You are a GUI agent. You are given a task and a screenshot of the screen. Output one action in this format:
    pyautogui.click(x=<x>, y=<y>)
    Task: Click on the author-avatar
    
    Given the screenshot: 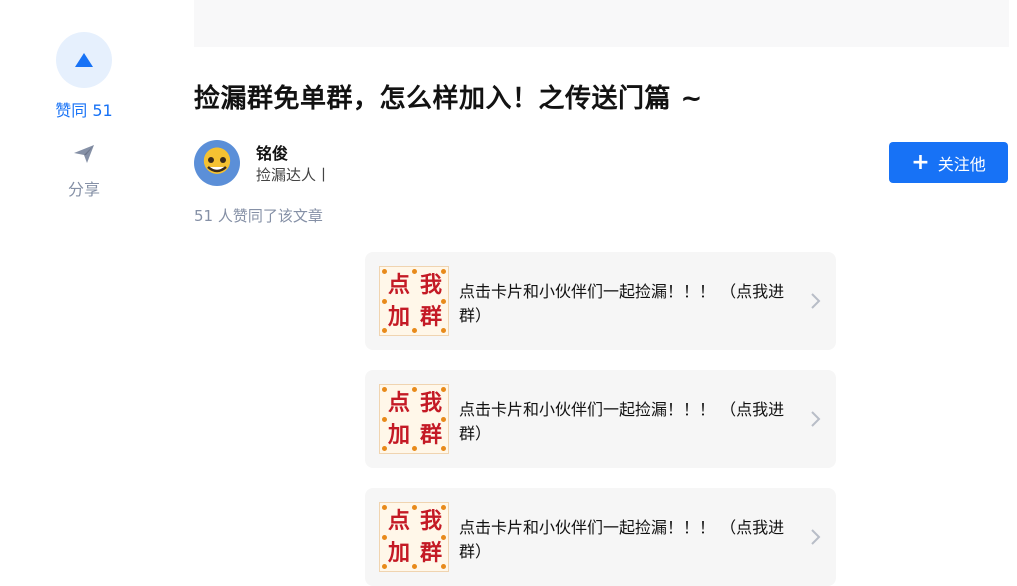 What is the action you would take?
    pyautogui.click(x=217, y=163)
    